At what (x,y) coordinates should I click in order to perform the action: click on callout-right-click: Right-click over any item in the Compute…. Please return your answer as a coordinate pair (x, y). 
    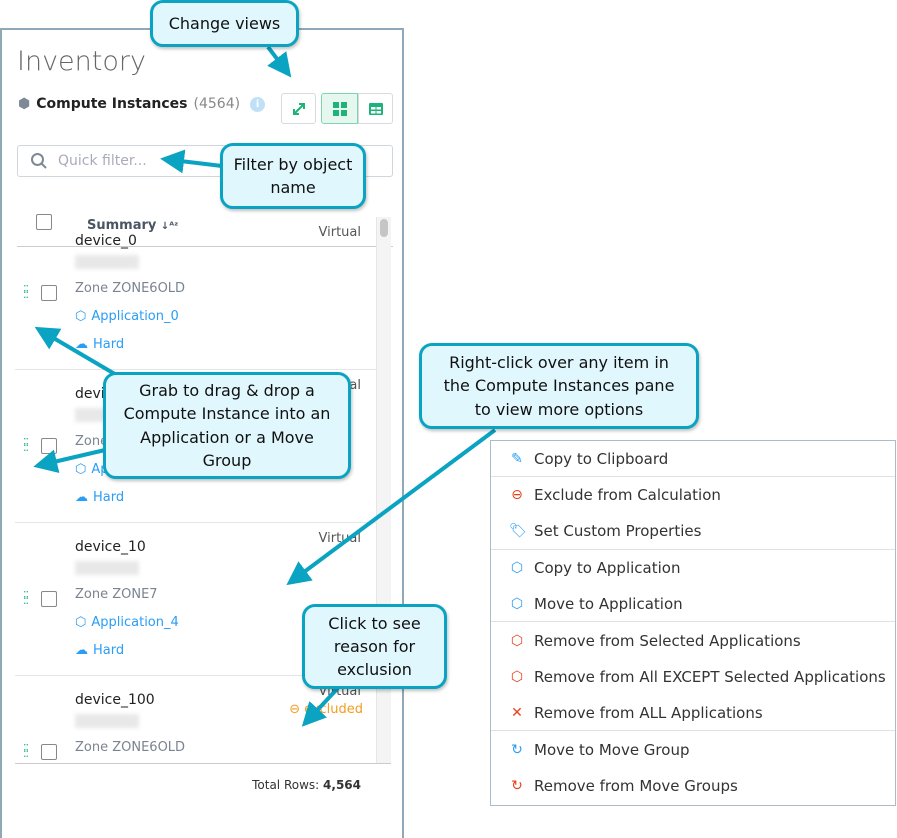
    Looking at the image, I should click on (559, 386).